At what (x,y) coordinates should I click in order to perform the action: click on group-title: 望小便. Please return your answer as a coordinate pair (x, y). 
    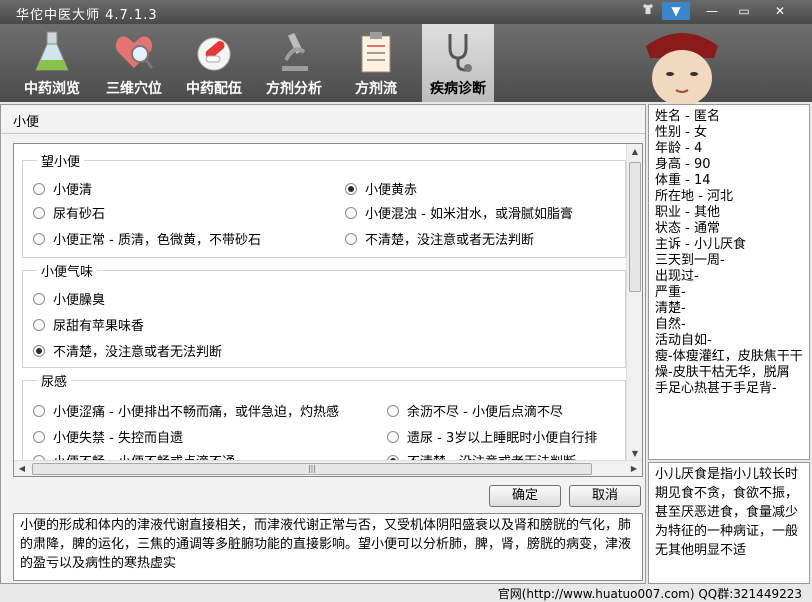
    Looking at the image, I should click on (61, 160).